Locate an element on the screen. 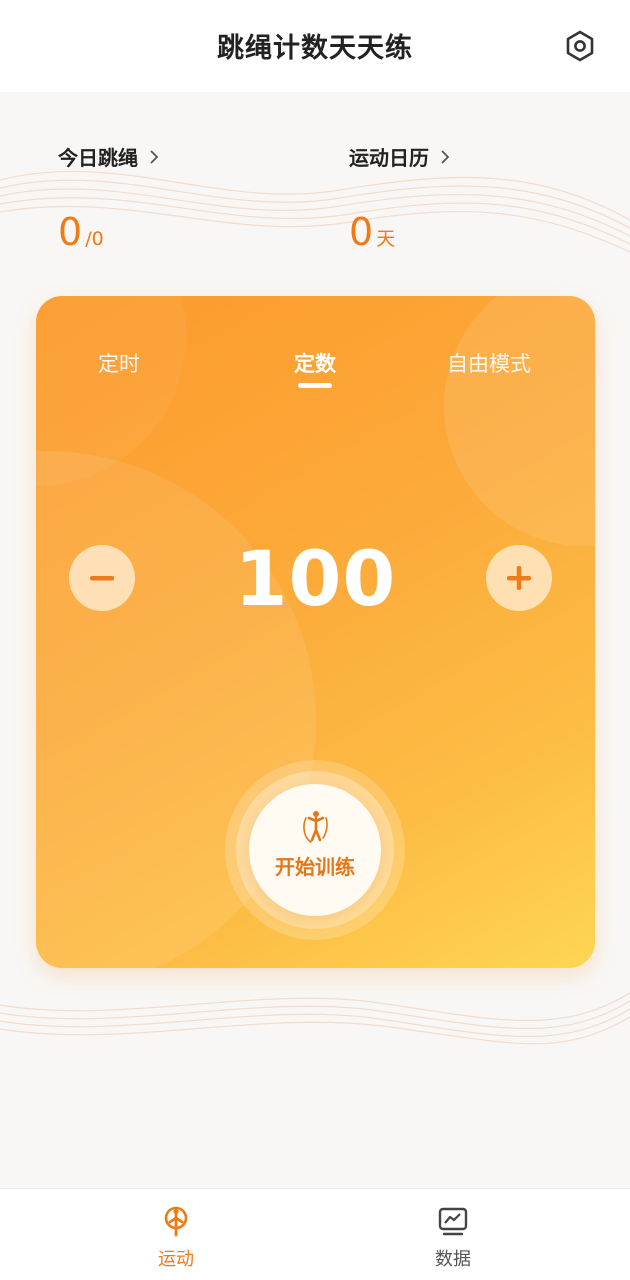 Image resolution: width=630 pixels, height=1280 pixels. jump-rope-person-icon is located at coordinates (315, 827).